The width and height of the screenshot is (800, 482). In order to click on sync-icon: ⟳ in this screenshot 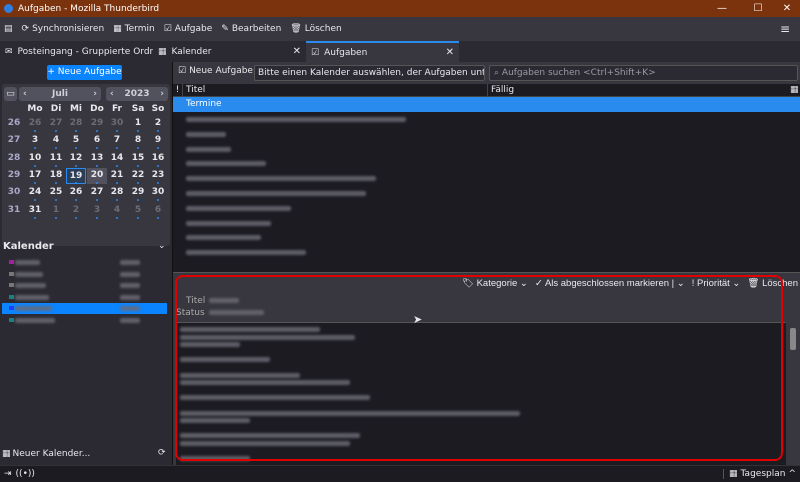, I will do `click(25, 29)`.